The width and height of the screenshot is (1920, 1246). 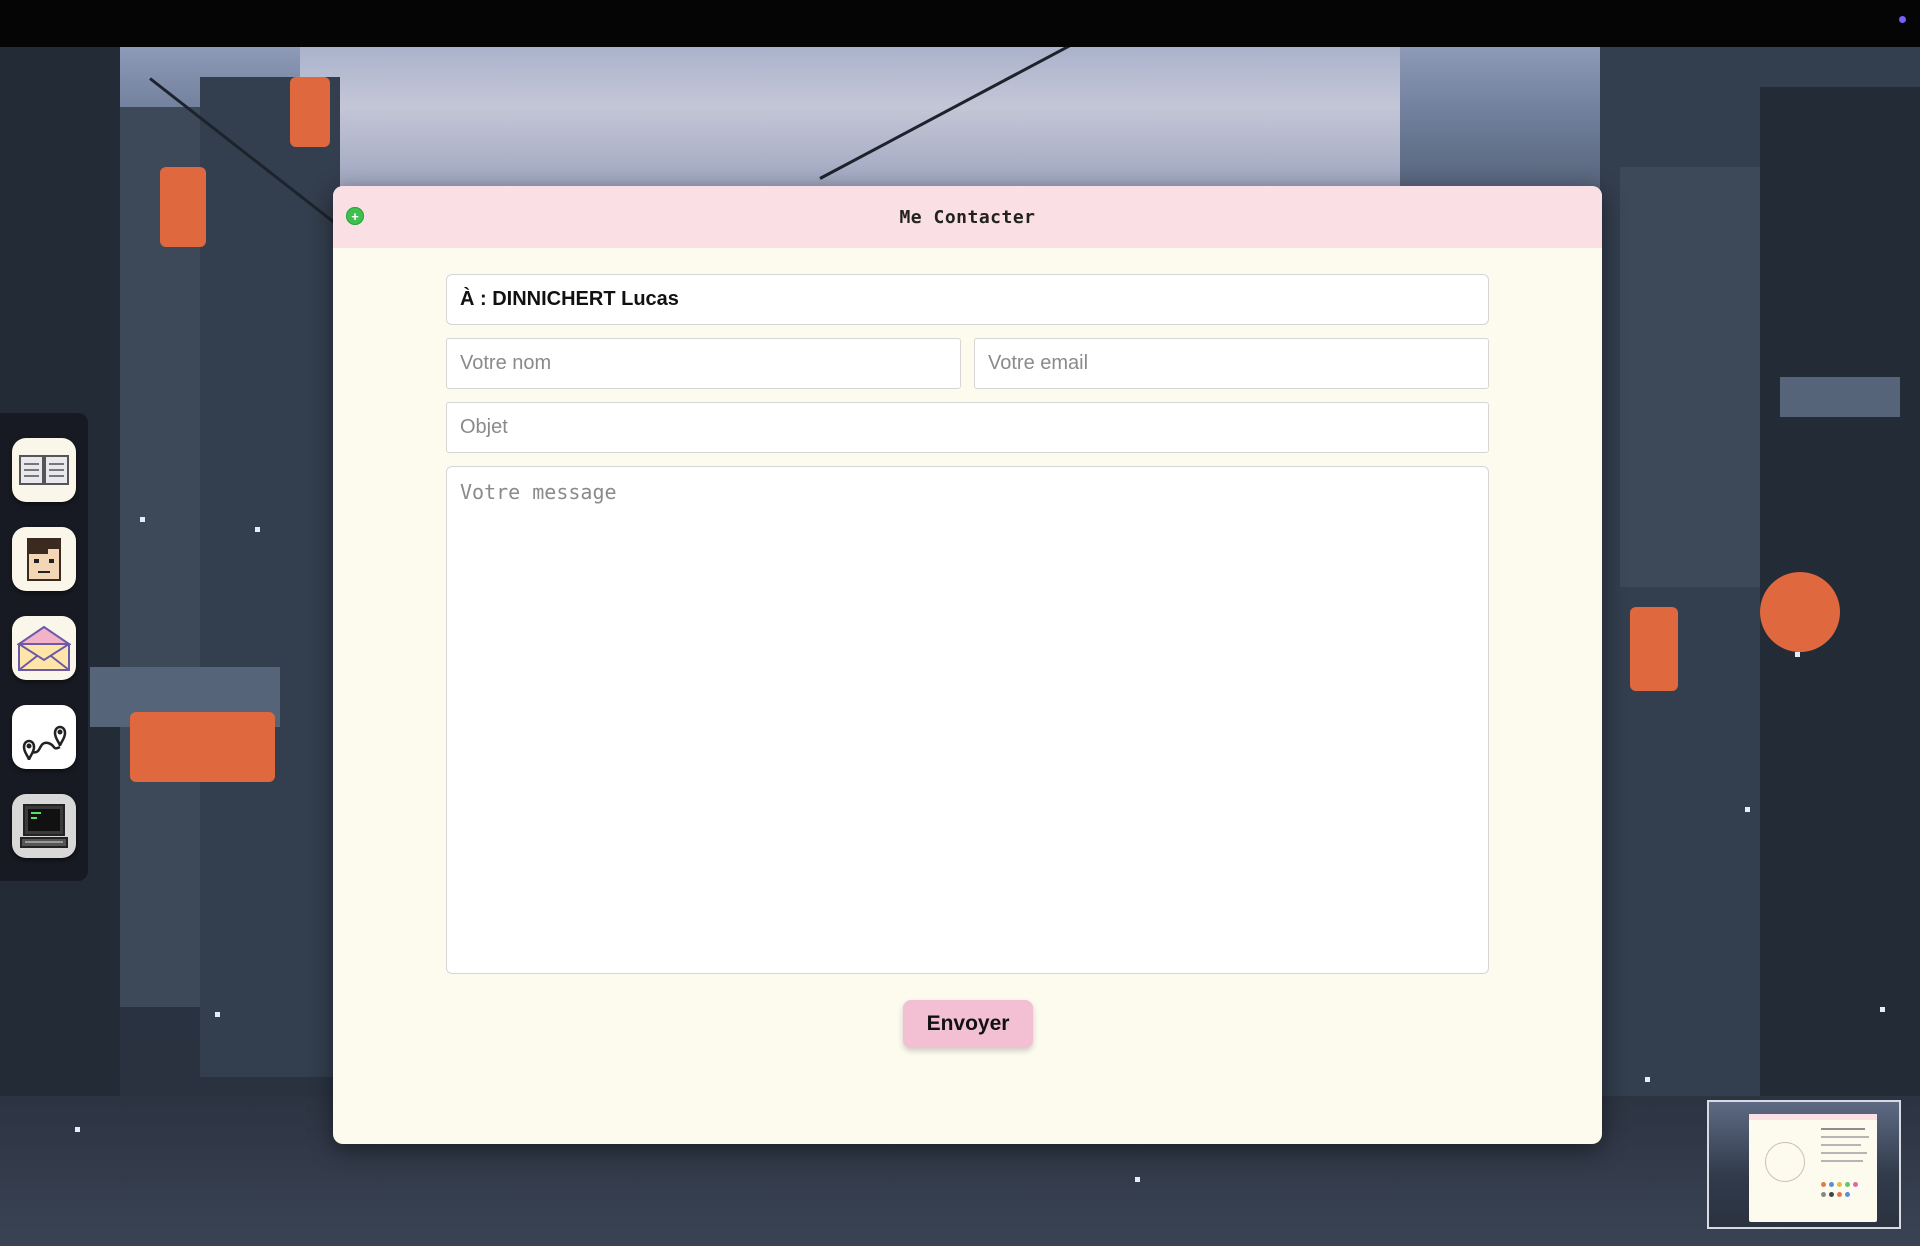 I want to click on name-input-placeholder: Votre nom, so click(x=506, y=363).